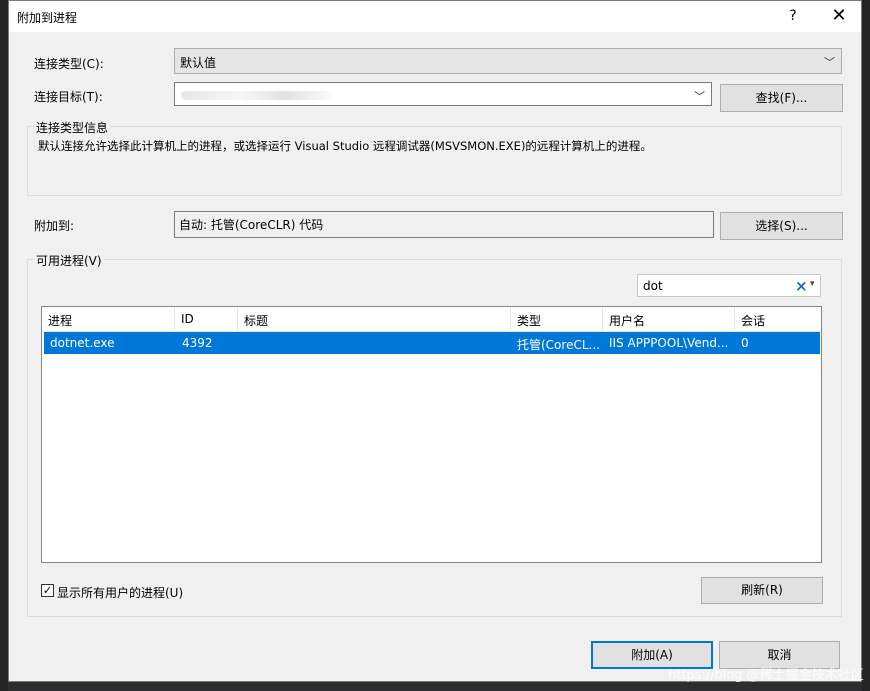  What do you see at coordinates (443, 94) in the screenshot?
I see `connection-target-input: ﹀` at bounding box center [443, 94].